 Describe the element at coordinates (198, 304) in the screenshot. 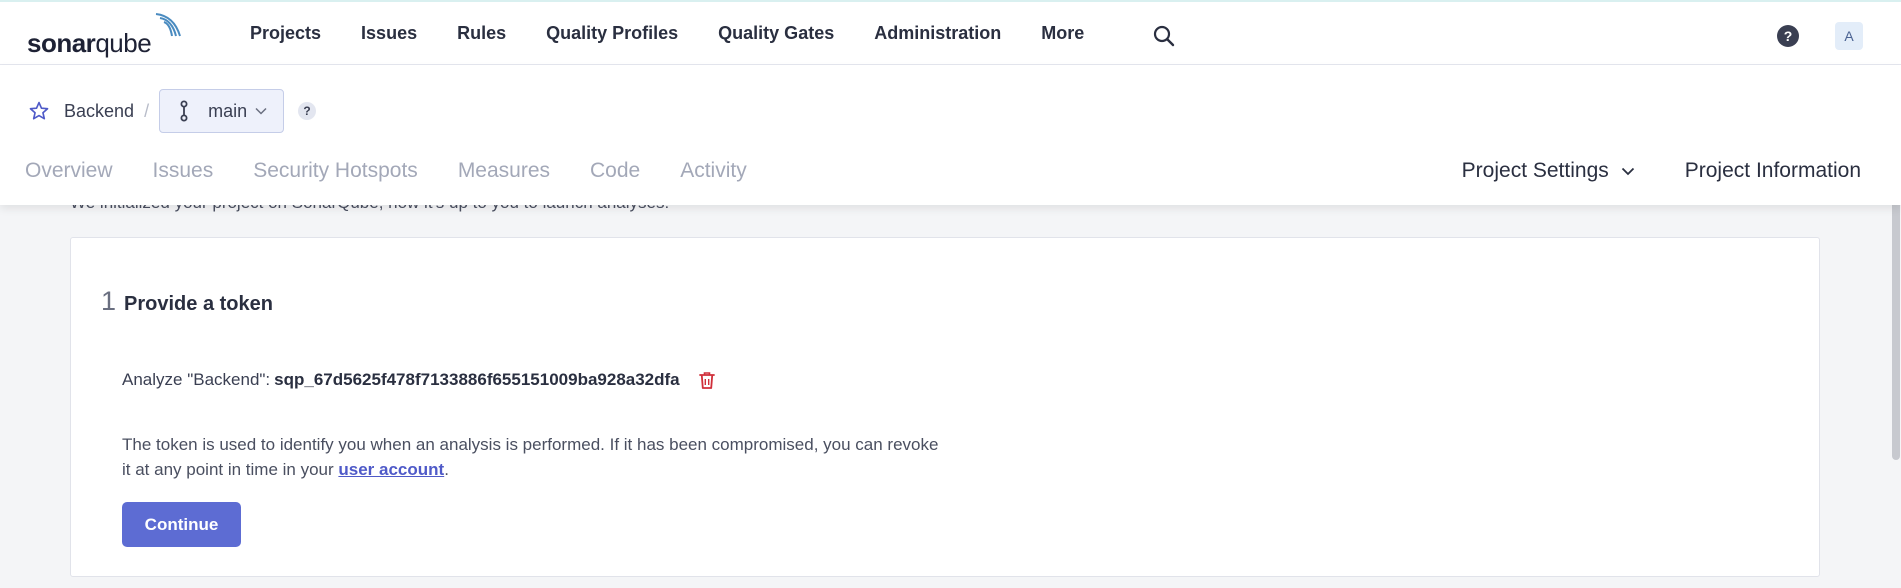

I see `step-title: Provide a token` at that location.